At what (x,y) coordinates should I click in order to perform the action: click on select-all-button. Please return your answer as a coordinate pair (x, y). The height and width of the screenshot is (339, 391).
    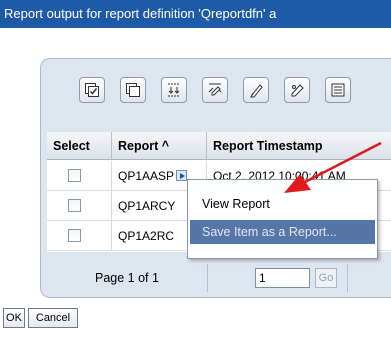
    Looking at the image, I should click on (92, 90).